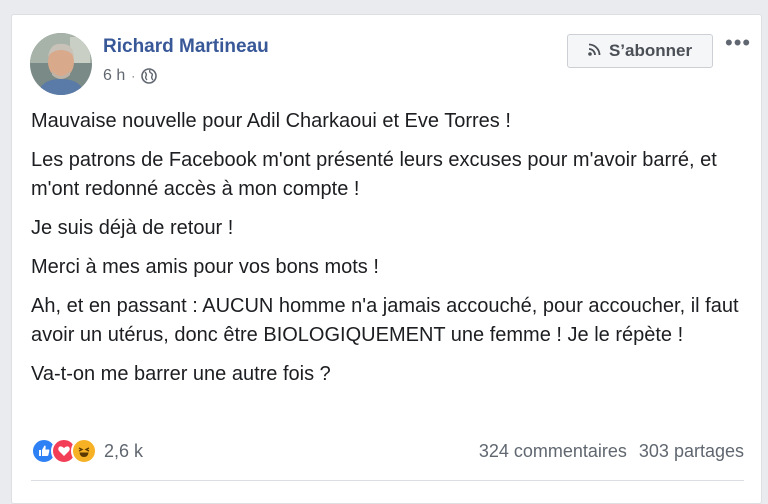 This screenshot has height=504, width=768. I want to click on post-stats: 324 commentaires 303 partages, so click(611, 451).